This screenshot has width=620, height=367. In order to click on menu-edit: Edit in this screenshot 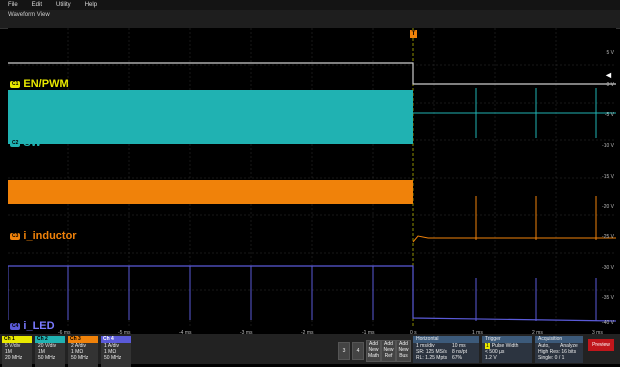, I will do `click(37, 5)`.